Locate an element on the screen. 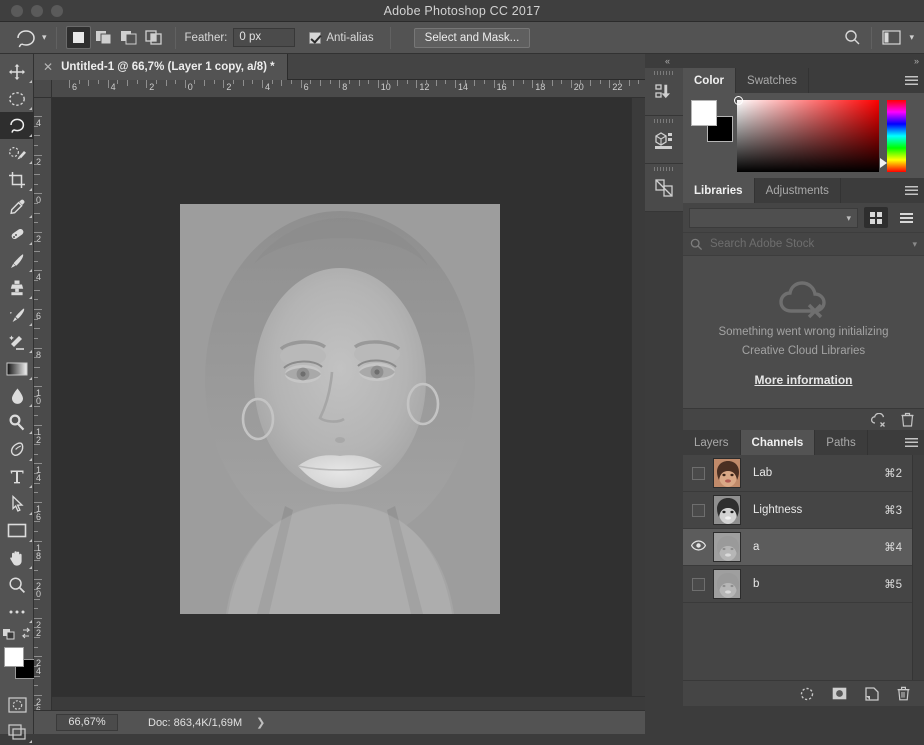 The height and width of the screenshot is (745, 924). channels-scrollbar is located at coordinates (918, 567).